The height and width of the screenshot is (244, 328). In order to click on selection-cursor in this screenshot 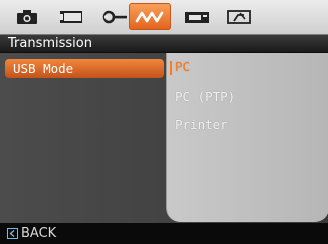, I will do `click(171, 68)`.